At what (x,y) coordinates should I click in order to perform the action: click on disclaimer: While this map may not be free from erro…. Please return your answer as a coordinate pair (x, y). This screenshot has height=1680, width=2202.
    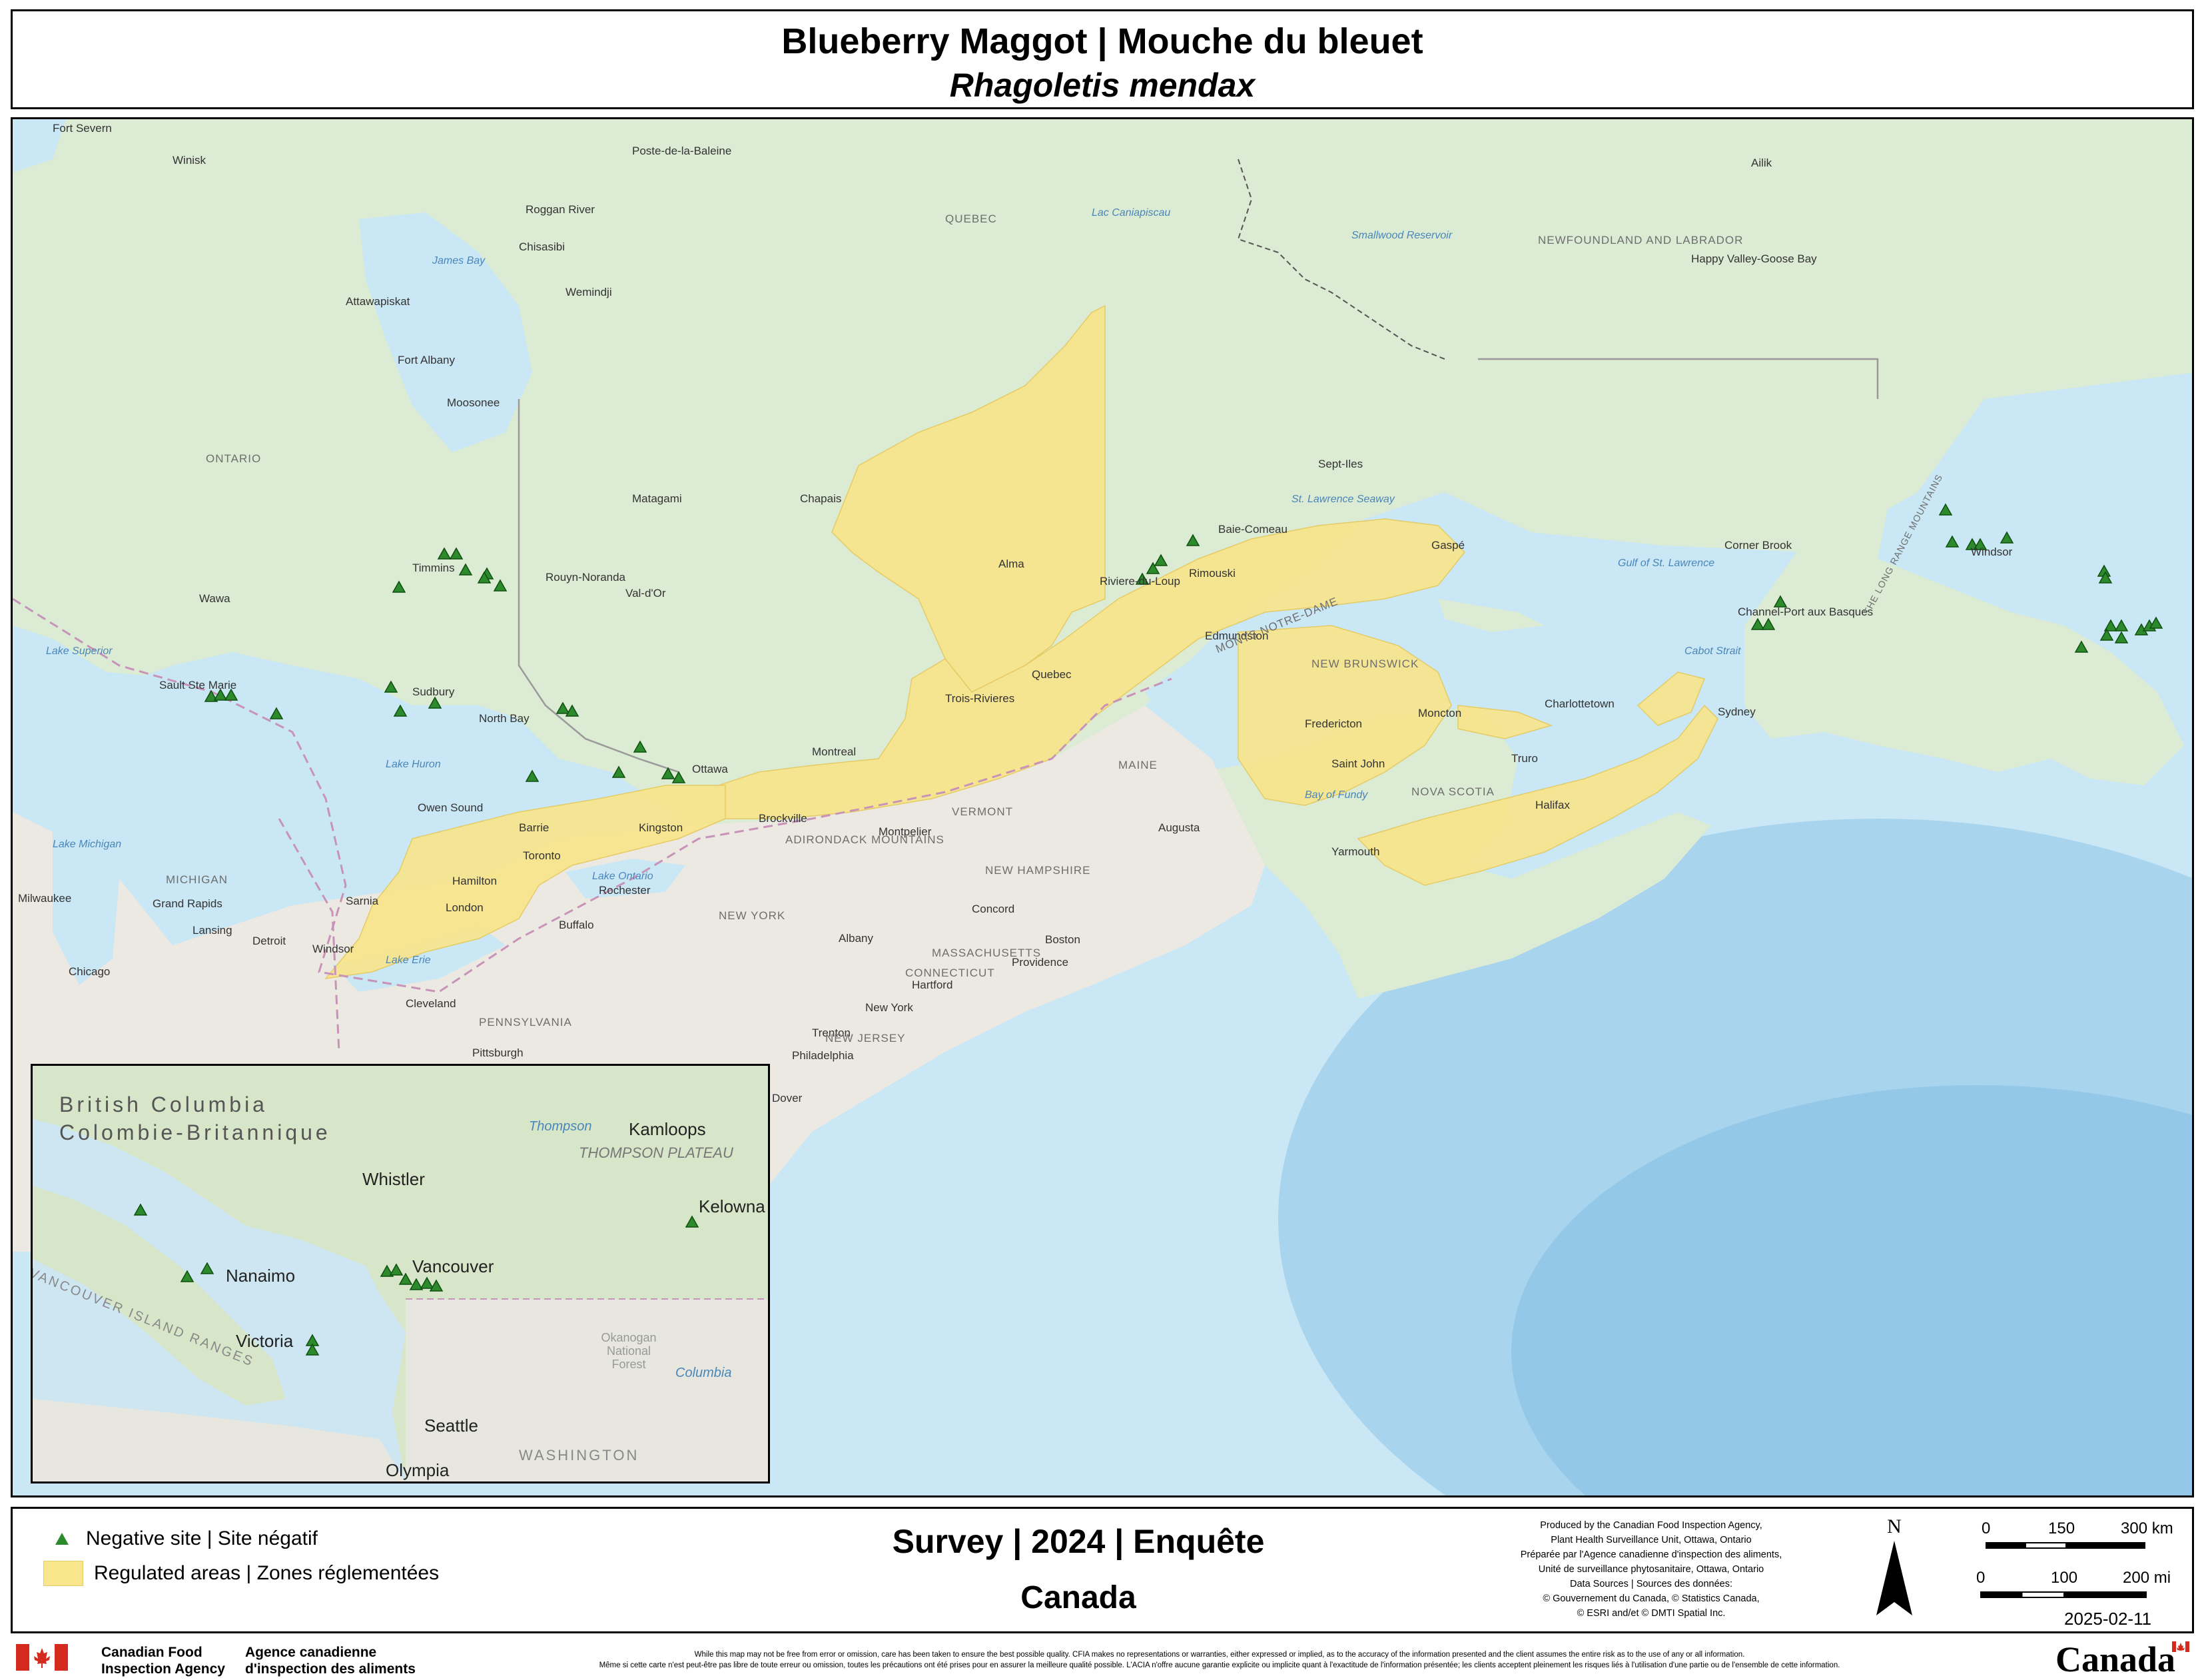
    Looking at the image, I should click on (1220, 1660).